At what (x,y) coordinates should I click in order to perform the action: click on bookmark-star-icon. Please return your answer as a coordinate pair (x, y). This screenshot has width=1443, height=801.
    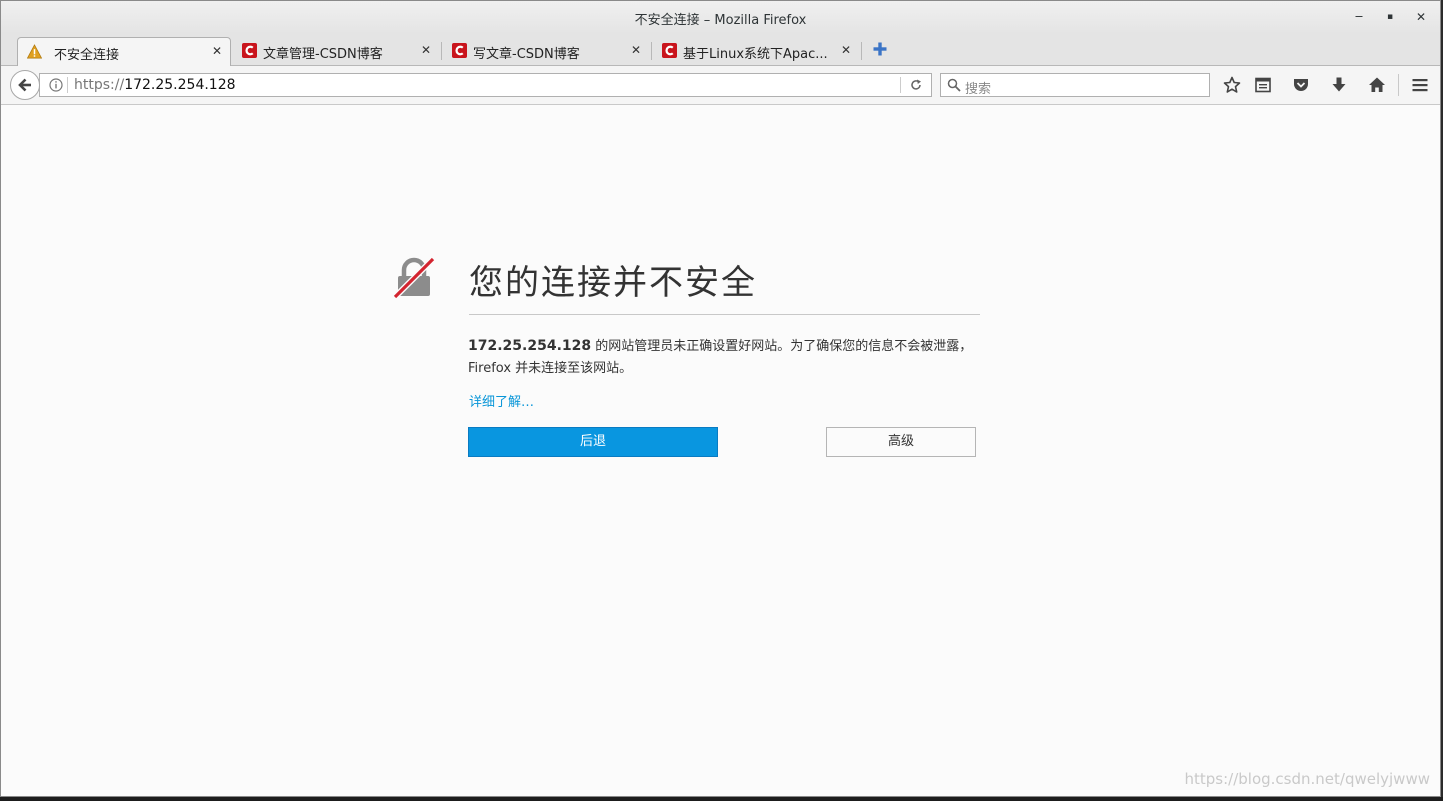
    Looking at the image, I should click on (1232, 85).